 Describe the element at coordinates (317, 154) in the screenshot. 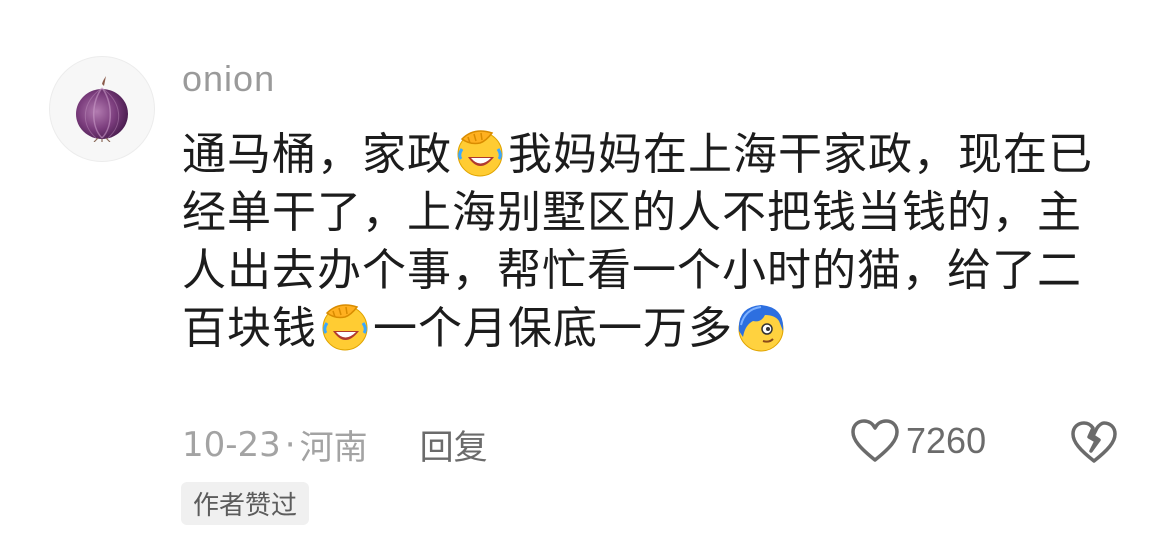

I see `comment-text-part-1: 通马桶，家政` at that location.